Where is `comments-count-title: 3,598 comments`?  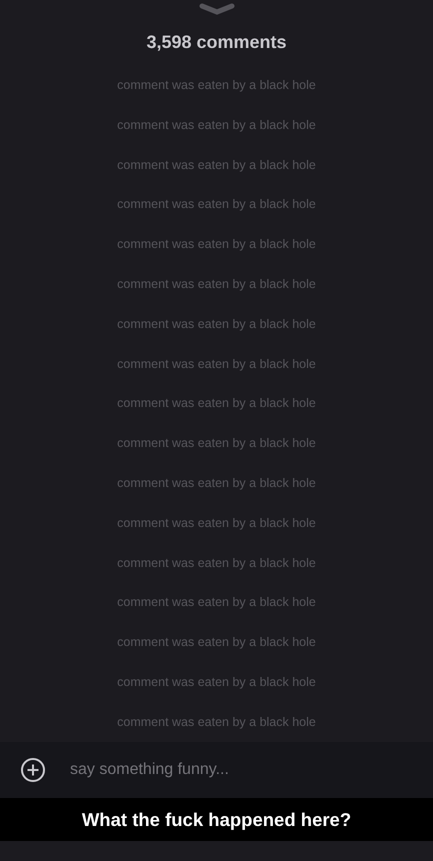
comments-count-title: 3,598 comments is located at coordinates (216, 42).